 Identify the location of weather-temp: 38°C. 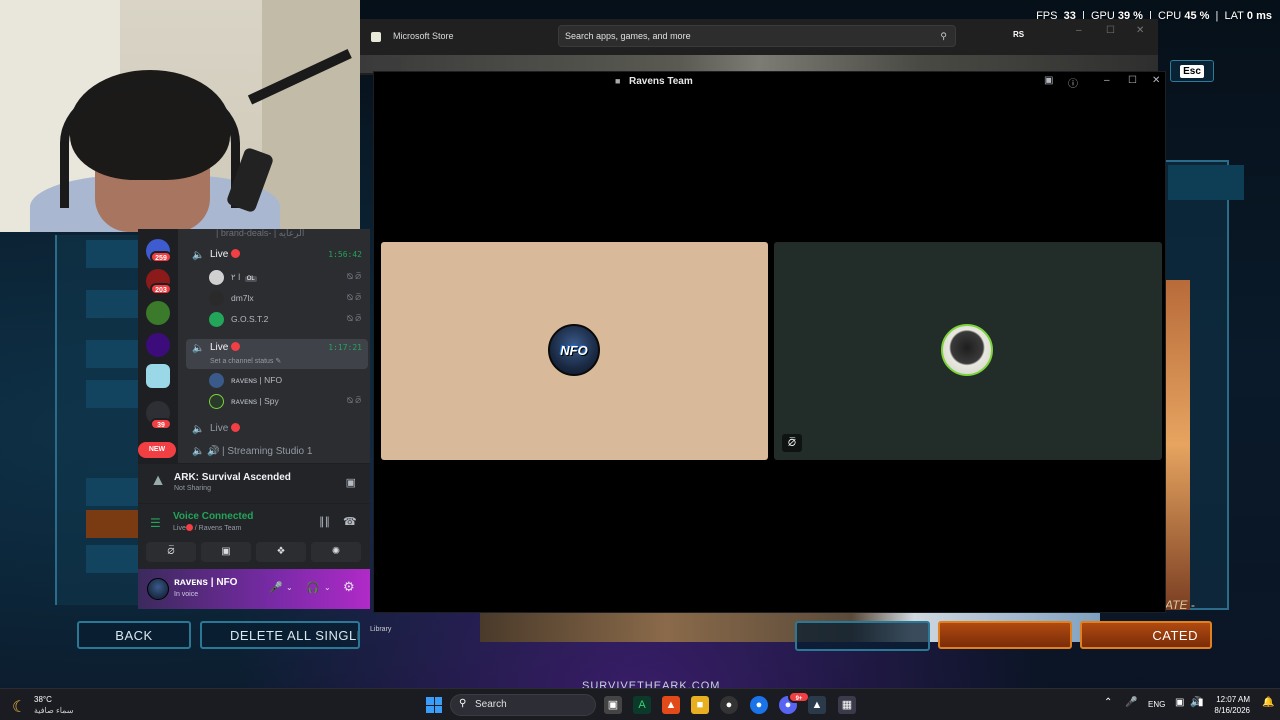
(43, 699).